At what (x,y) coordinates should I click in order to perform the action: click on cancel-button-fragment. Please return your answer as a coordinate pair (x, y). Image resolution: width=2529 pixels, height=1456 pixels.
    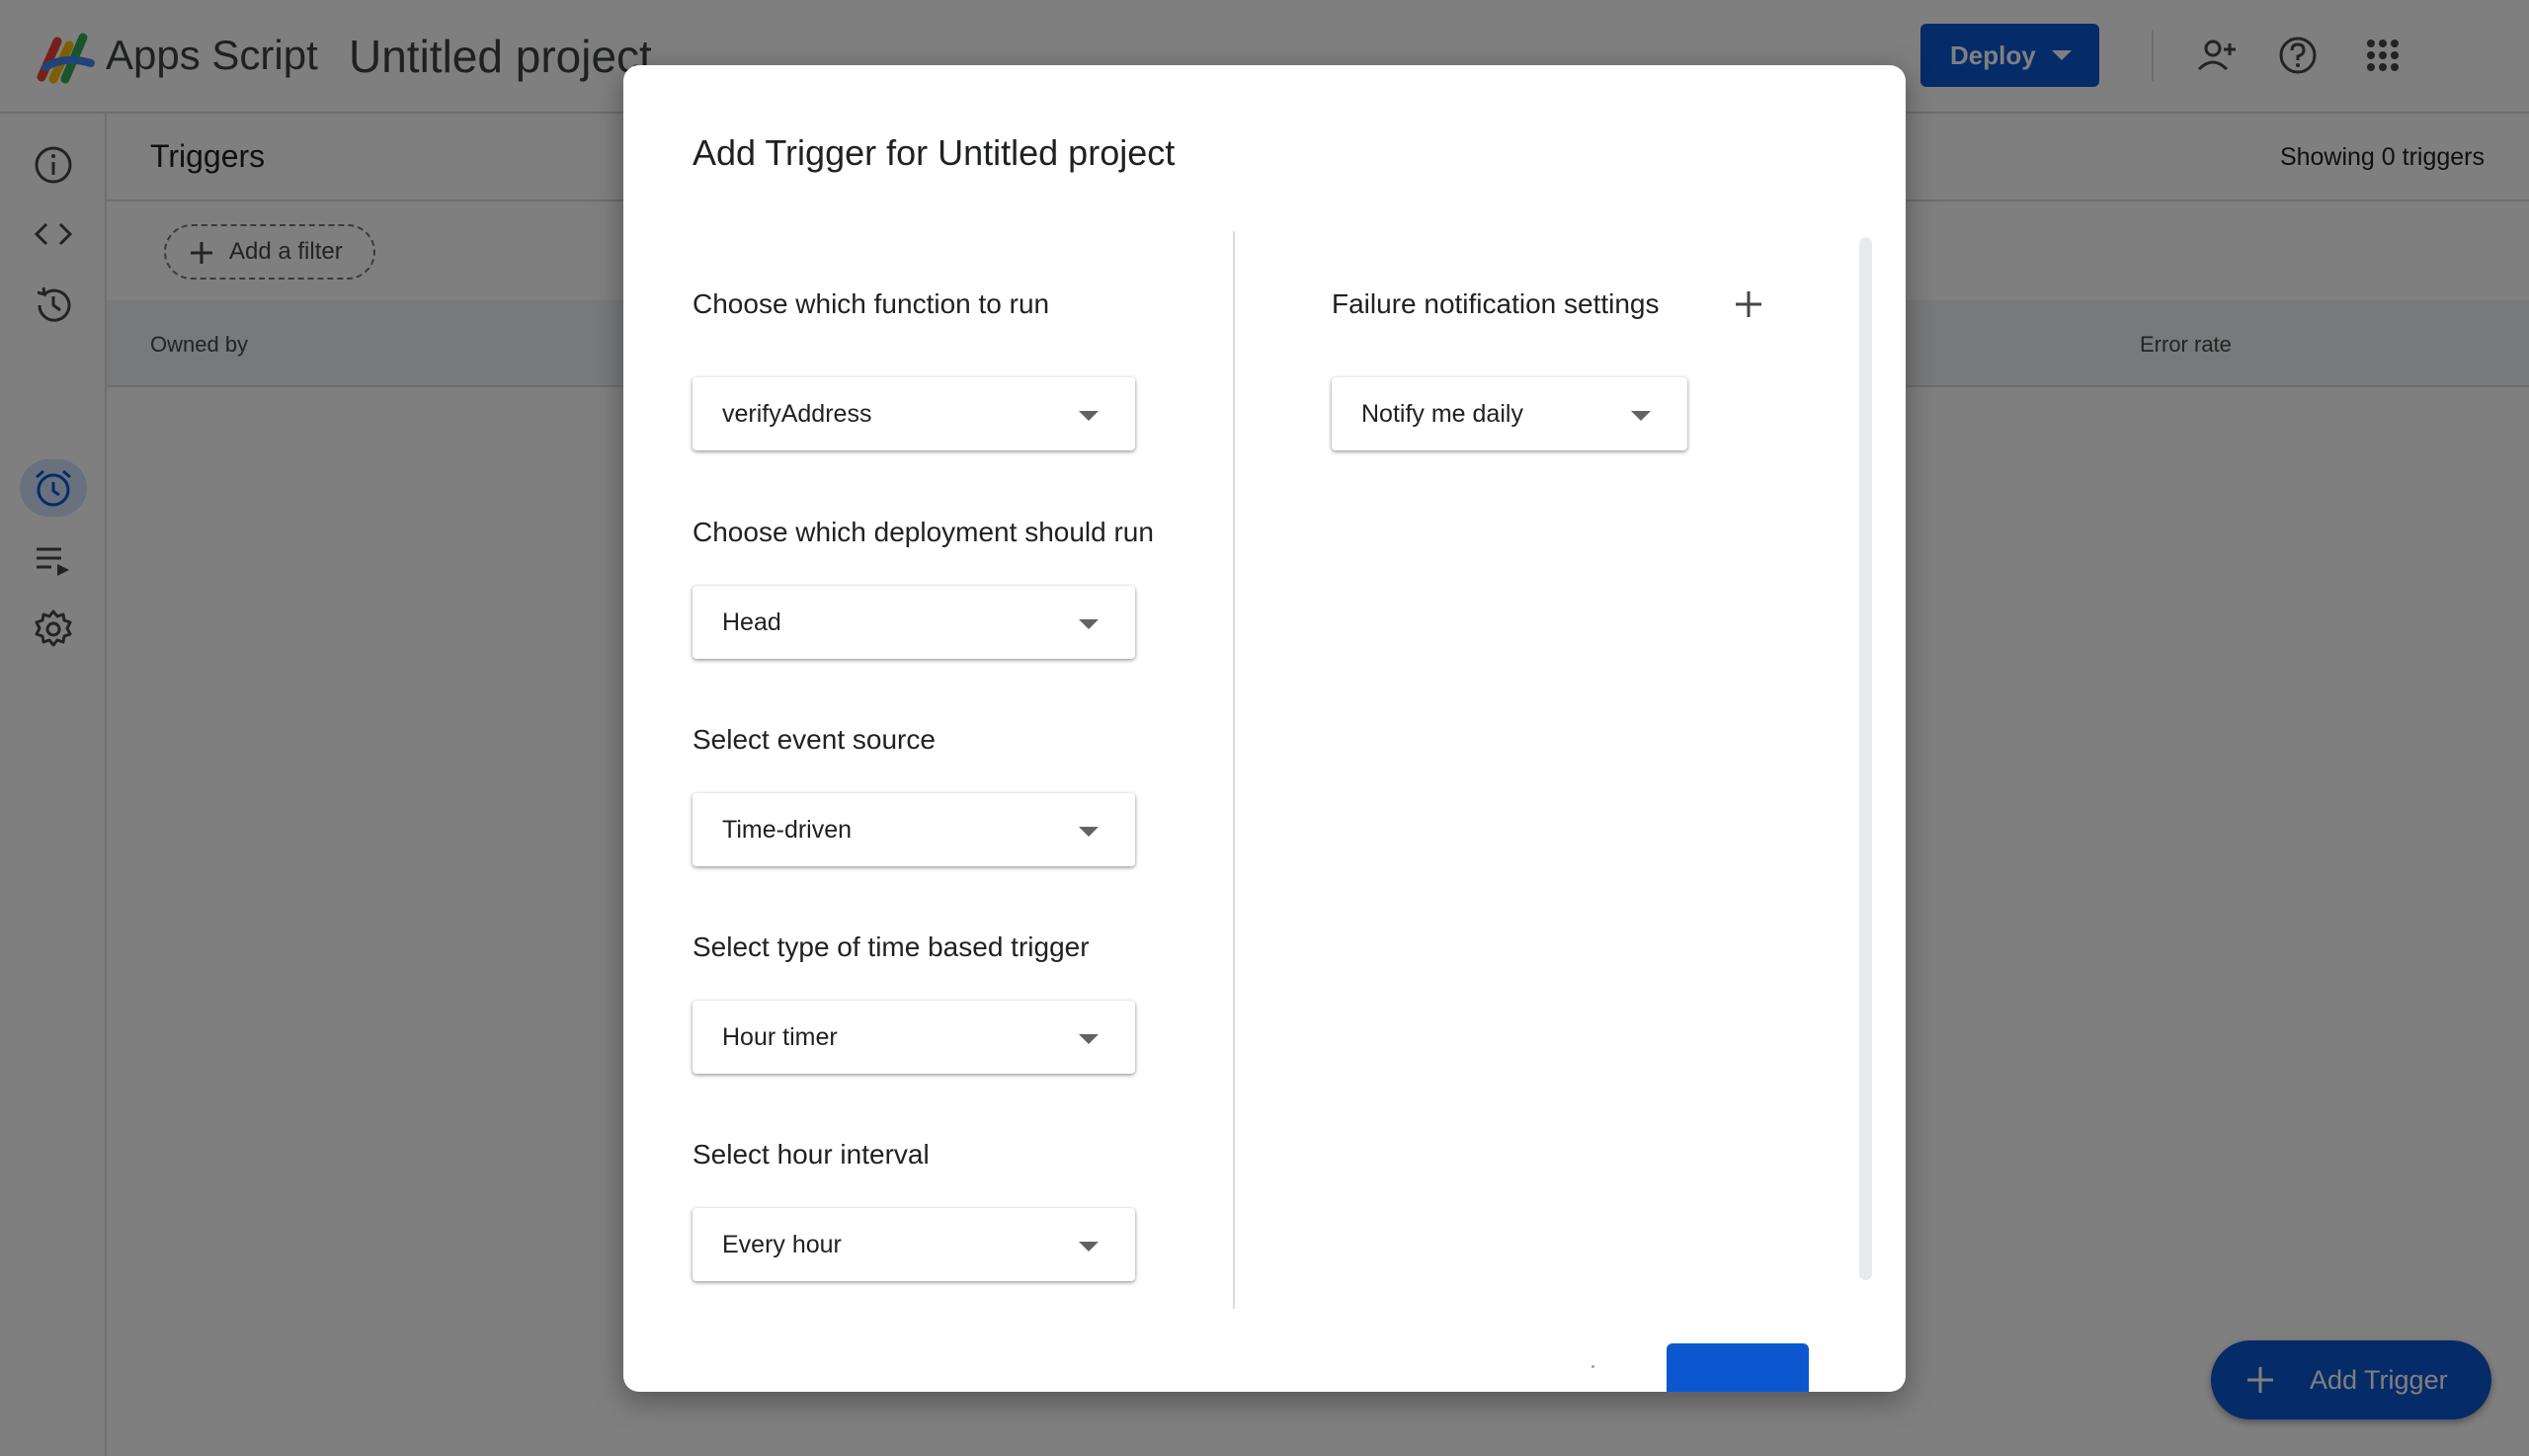
    Looking at the image, I should click on (1592, 1366).